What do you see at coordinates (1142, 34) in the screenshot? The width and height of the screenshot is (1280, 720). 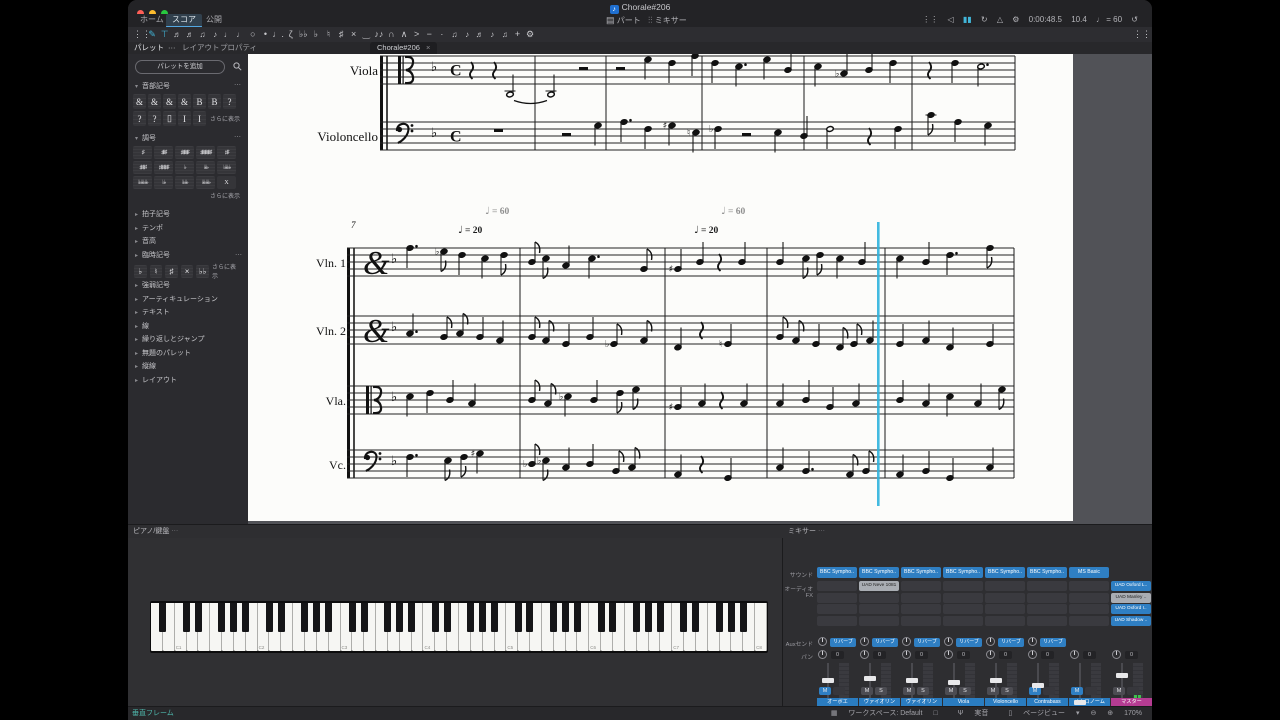 I see `toolbar-drag-handle-icon: ⋮⋮` at bounding box center [1142, 34].